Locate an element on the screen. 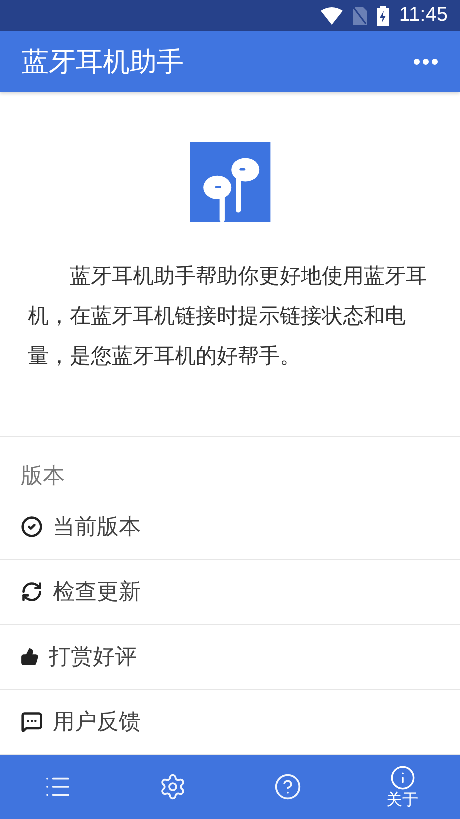 Image resolution: width=460 pixels, height=819 pixels. refresh-icon is located at coordinates (32, 592).